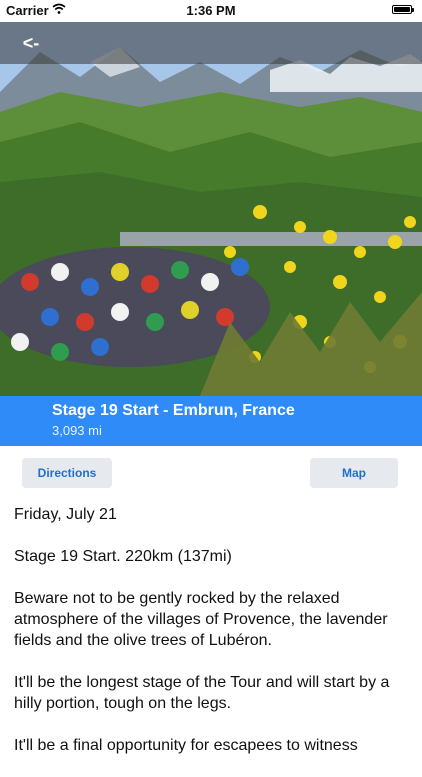 The height and width of the screenshot is (777, 422). I want to click on location-title: Stage 19 Start - Embrun, France, so click(173, 410).